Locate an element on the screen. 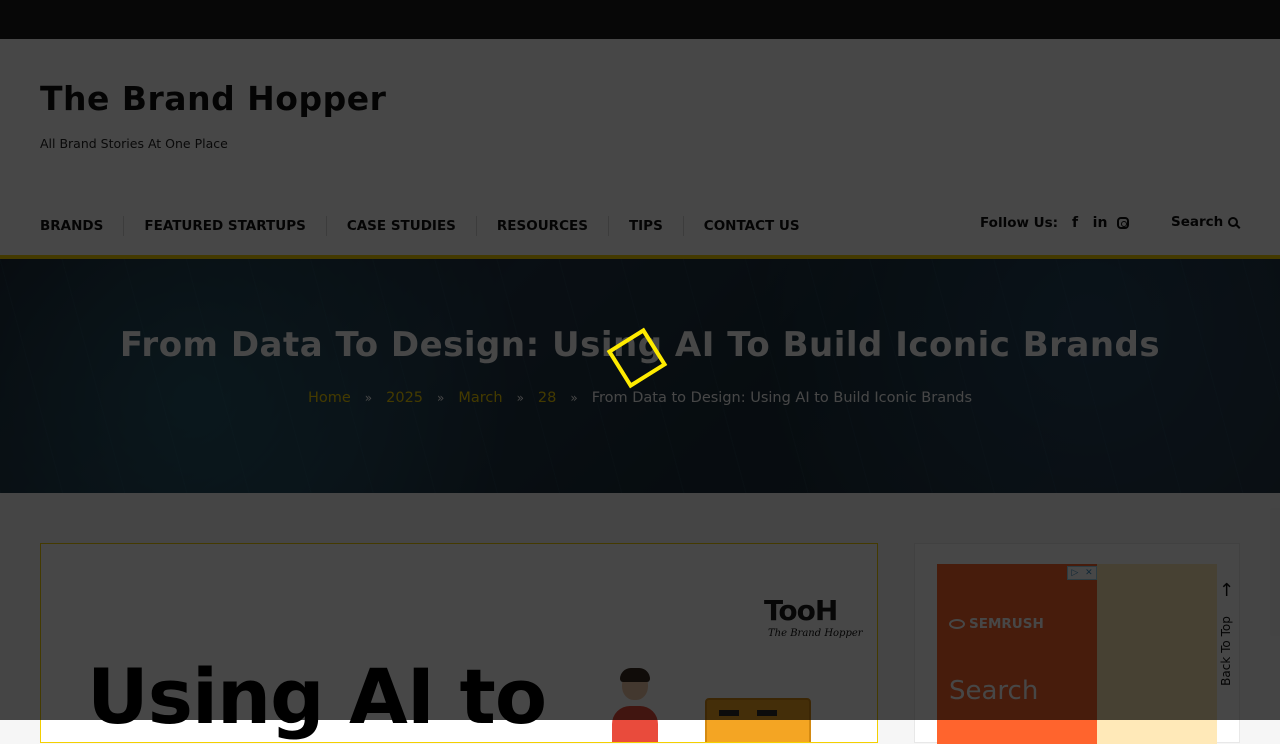 Image resolution: width=1280 pixels, height=744 pixels. follow-us: Follow Us: f in is located at coordinates (1055, 223).